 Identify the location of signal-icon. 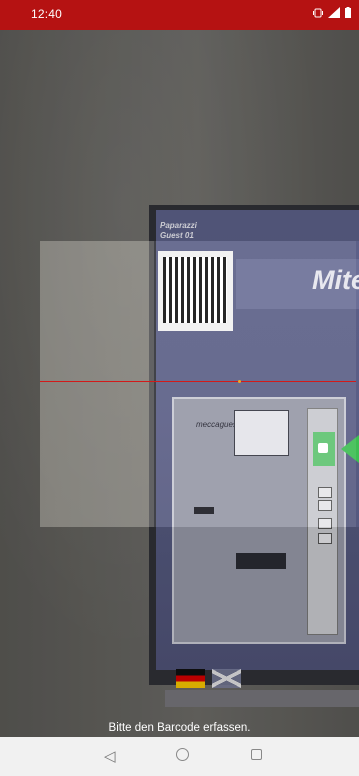
(334, 14).